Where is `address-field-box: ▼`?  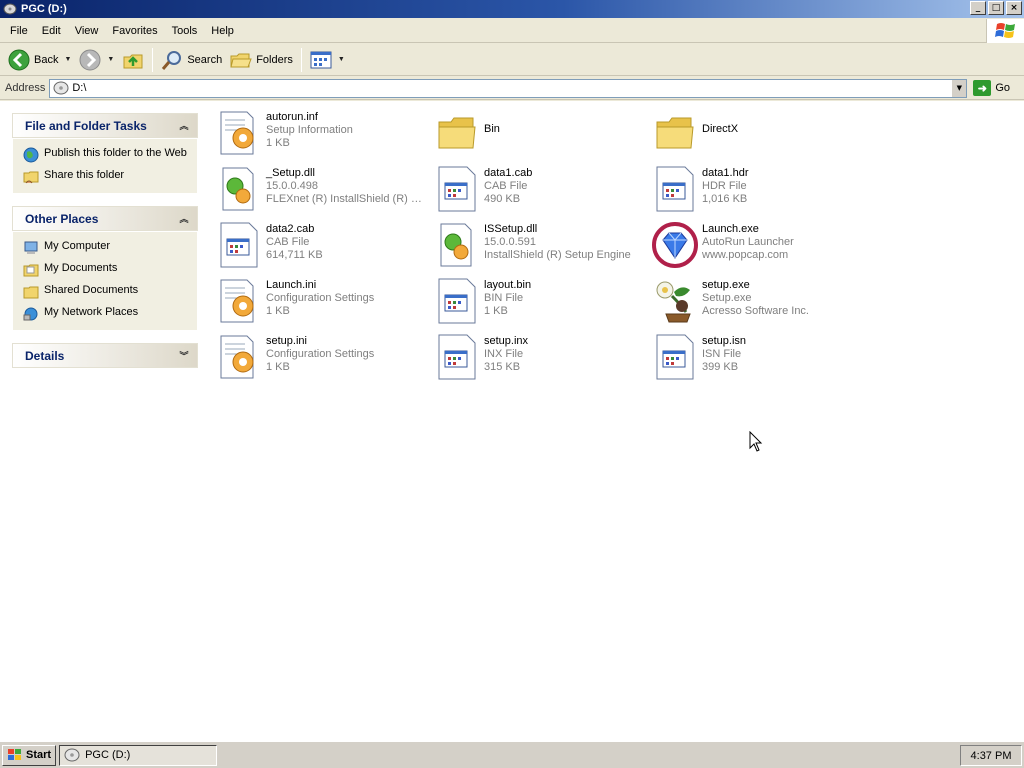
address-field-box: ▼ is located at coordinates (508, 88).